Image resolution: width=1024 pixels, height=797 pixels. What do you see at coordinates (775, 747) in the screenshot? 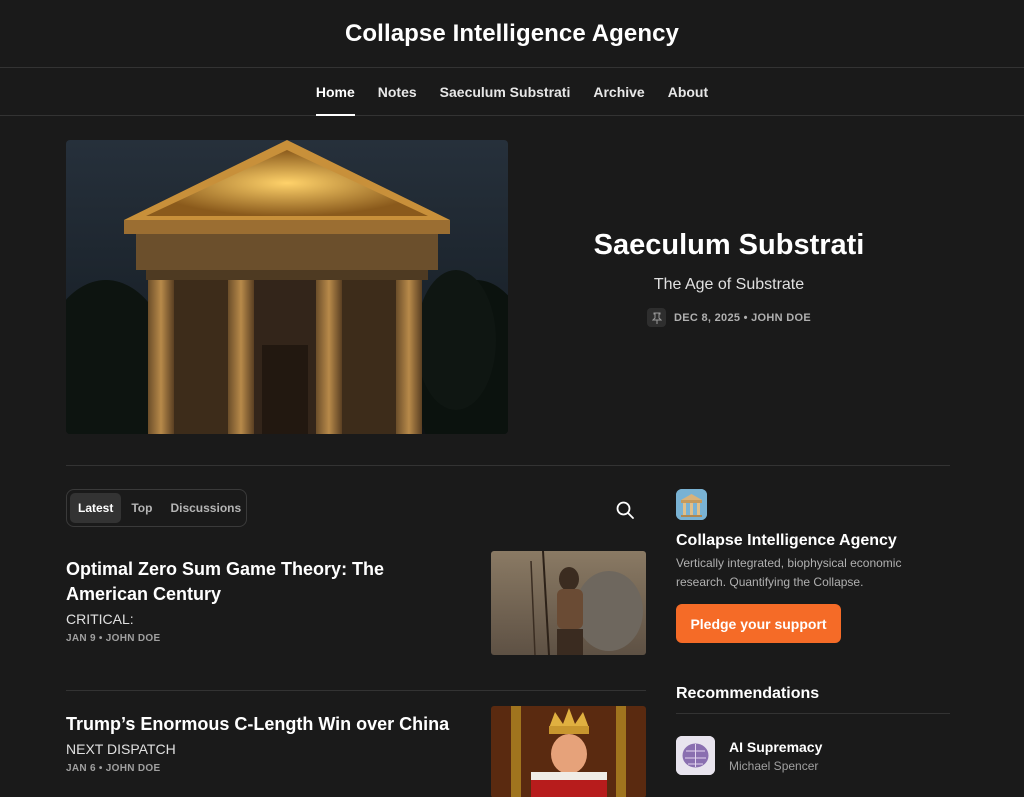
I see `recommendation-name: AI Supremacy` at bounding box center [775, 747].